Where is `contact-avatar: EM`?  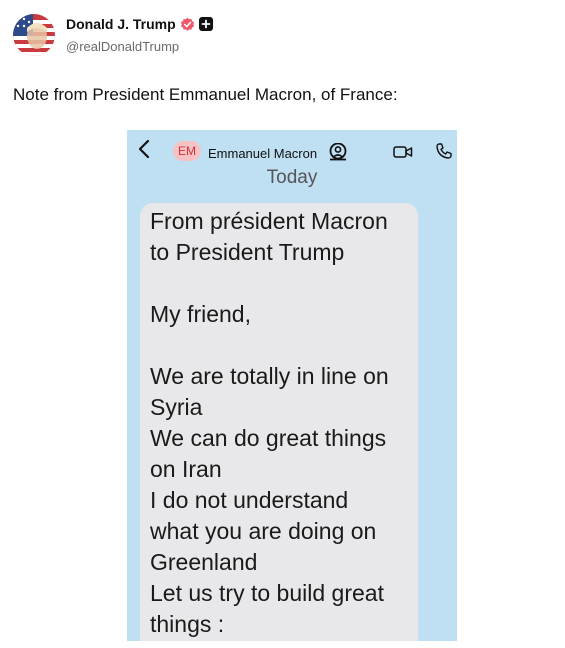
contact-avatar: EM is located at coordinates (187, 151).